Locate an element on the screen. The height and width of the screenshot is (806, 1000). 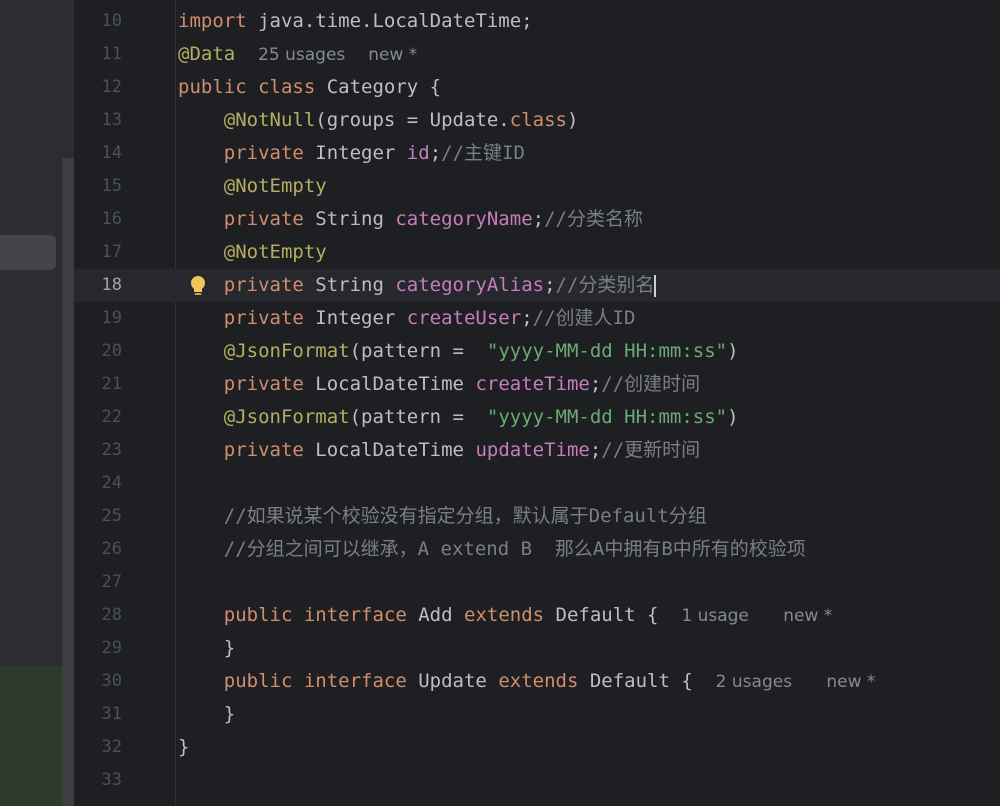
code-text: public class Category { is located at coordinates (309, 87).